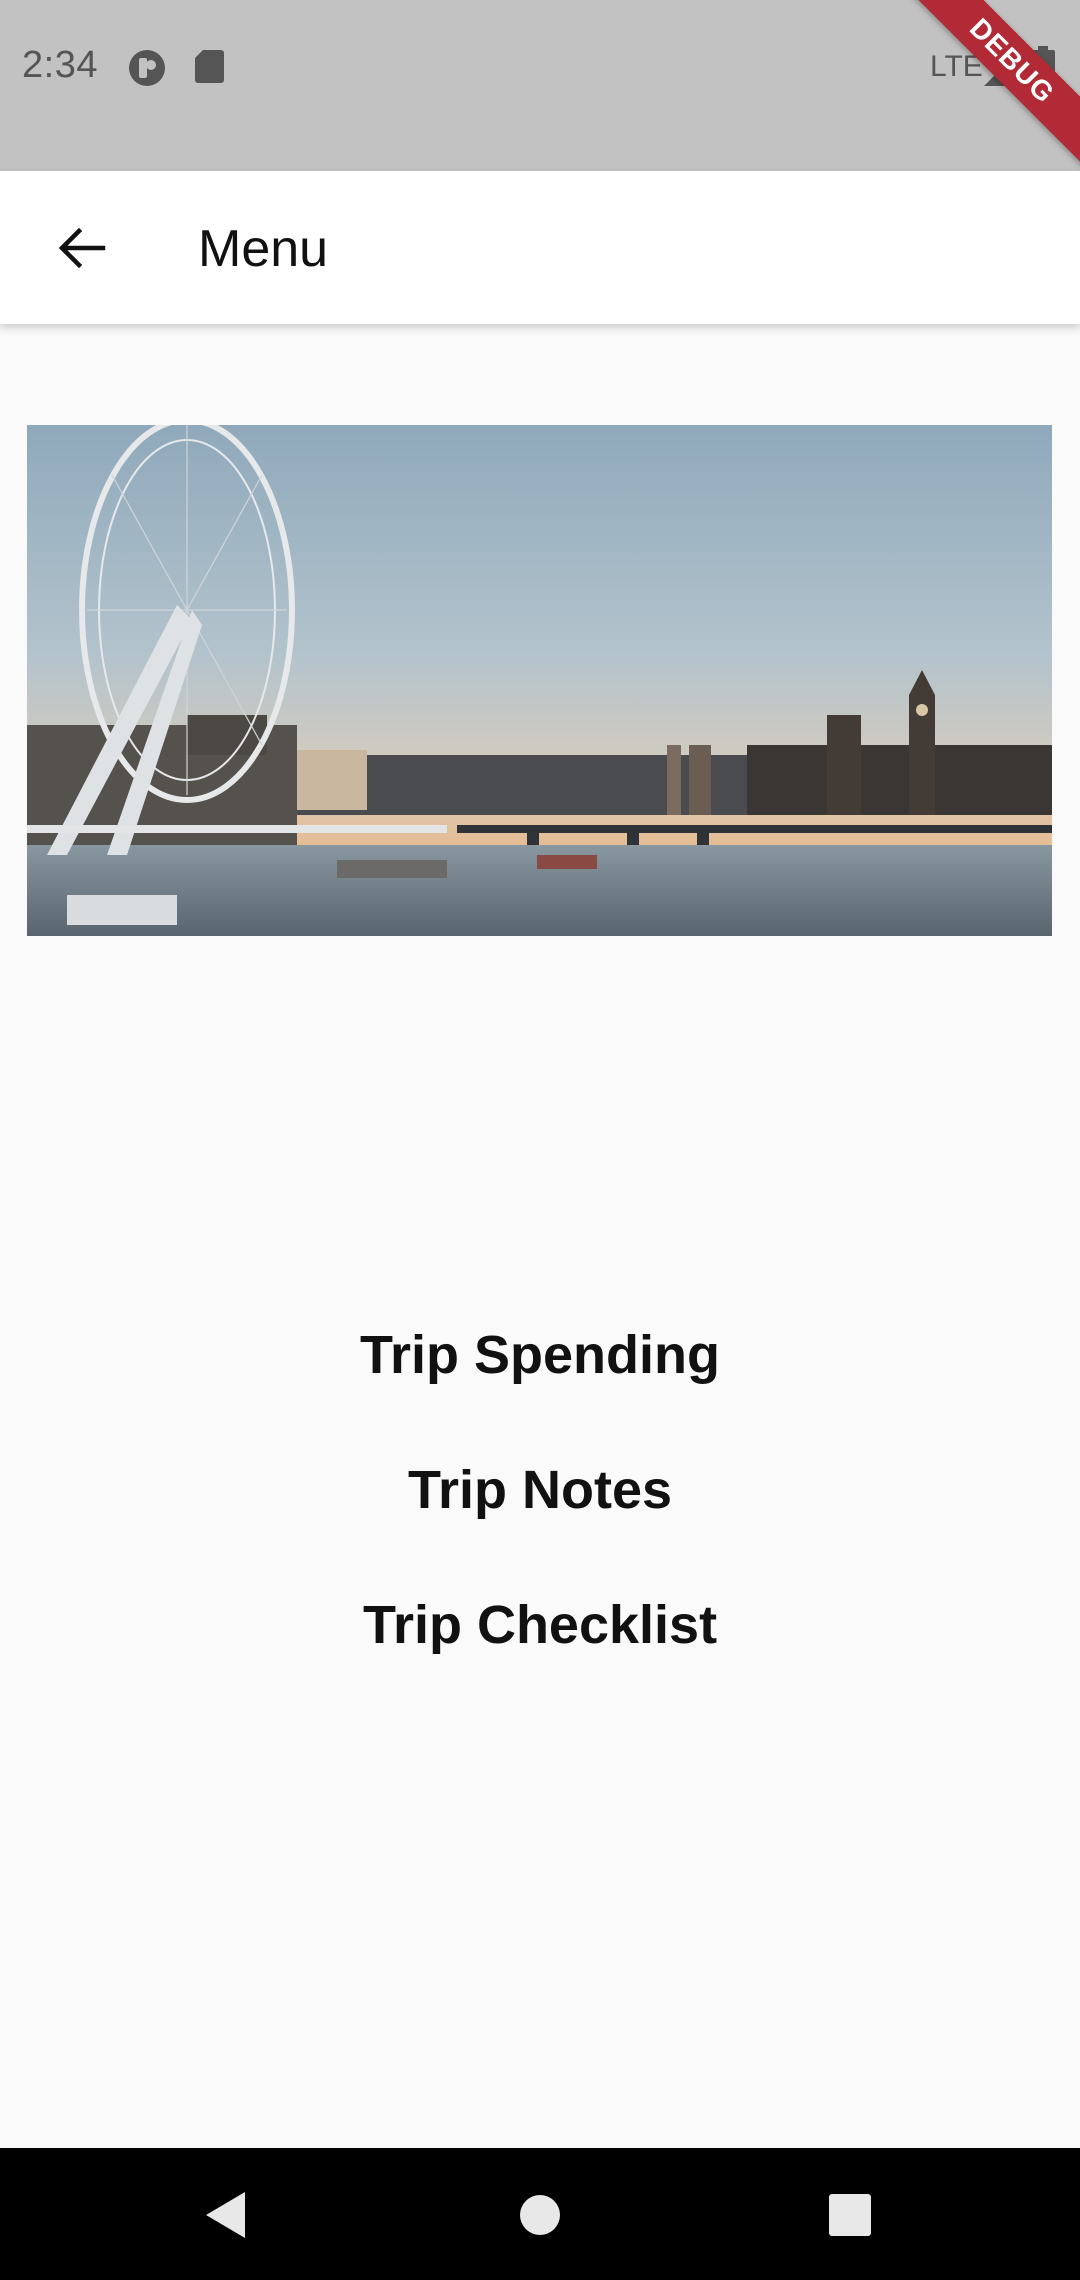 The image size is (1080, 2280). I want to click on sd-card-icon, so click(209, 66).